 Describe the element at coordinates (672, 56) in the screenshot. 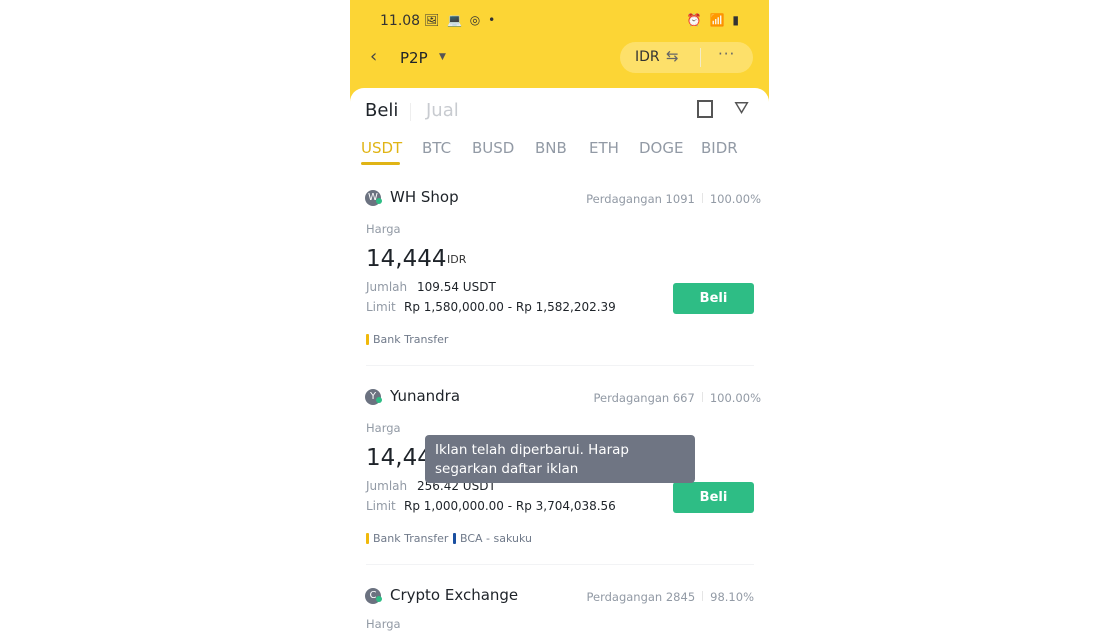

I see `swap-icon: ⇆` at that location.